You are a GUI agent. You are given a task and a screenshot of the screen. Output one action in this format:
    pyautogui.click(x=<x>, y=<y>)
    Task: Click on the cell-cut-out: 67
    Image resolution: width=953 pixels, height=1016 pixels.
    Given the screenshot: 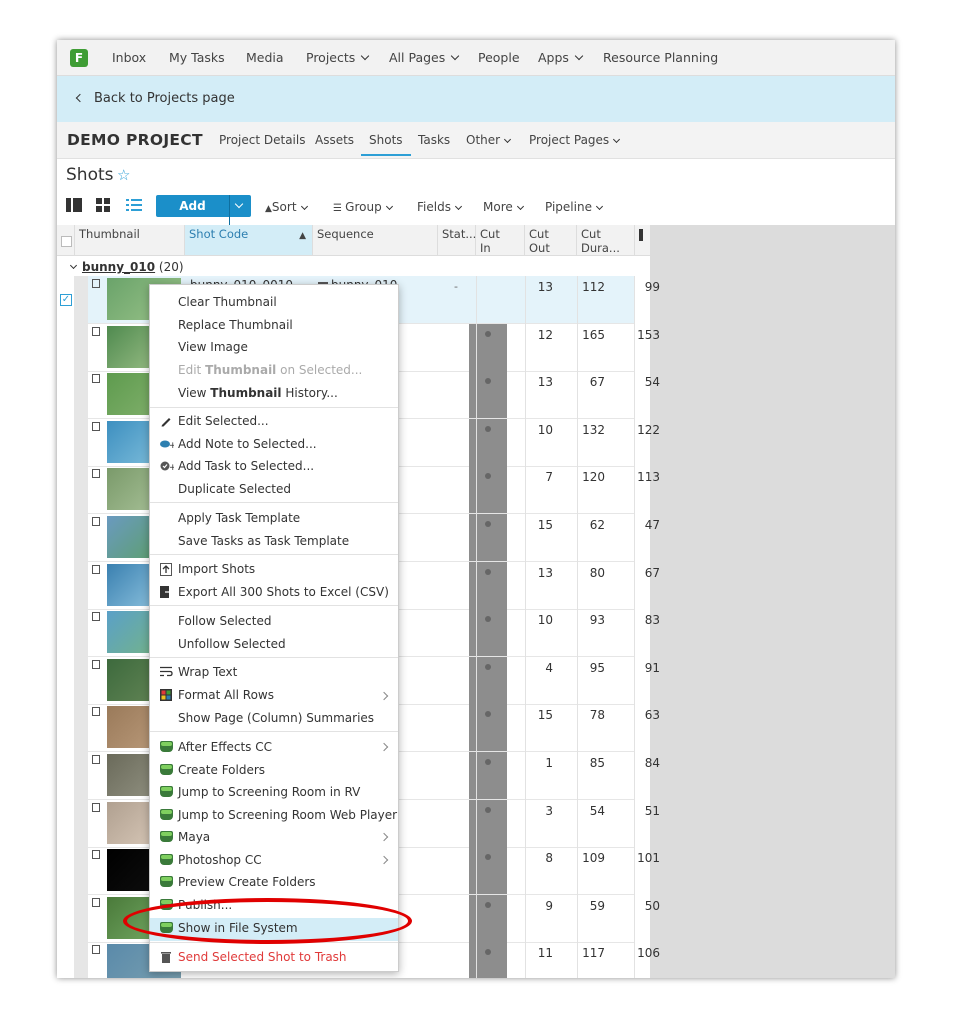 What is the action you would take?
    pyautogui.click(x=580, y=382)
    